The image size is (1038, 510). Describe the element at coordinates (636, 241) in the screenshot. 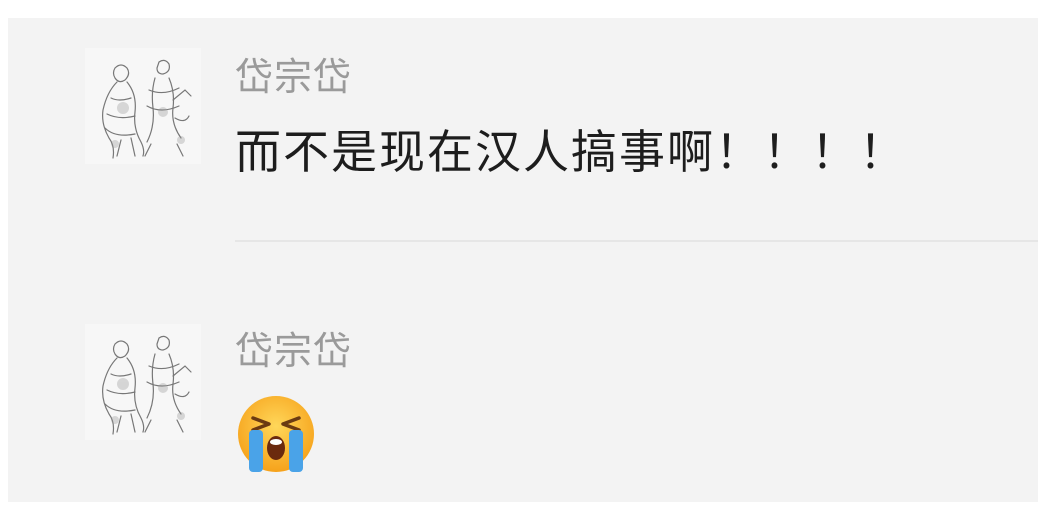

I see `comment-divider` at that location.